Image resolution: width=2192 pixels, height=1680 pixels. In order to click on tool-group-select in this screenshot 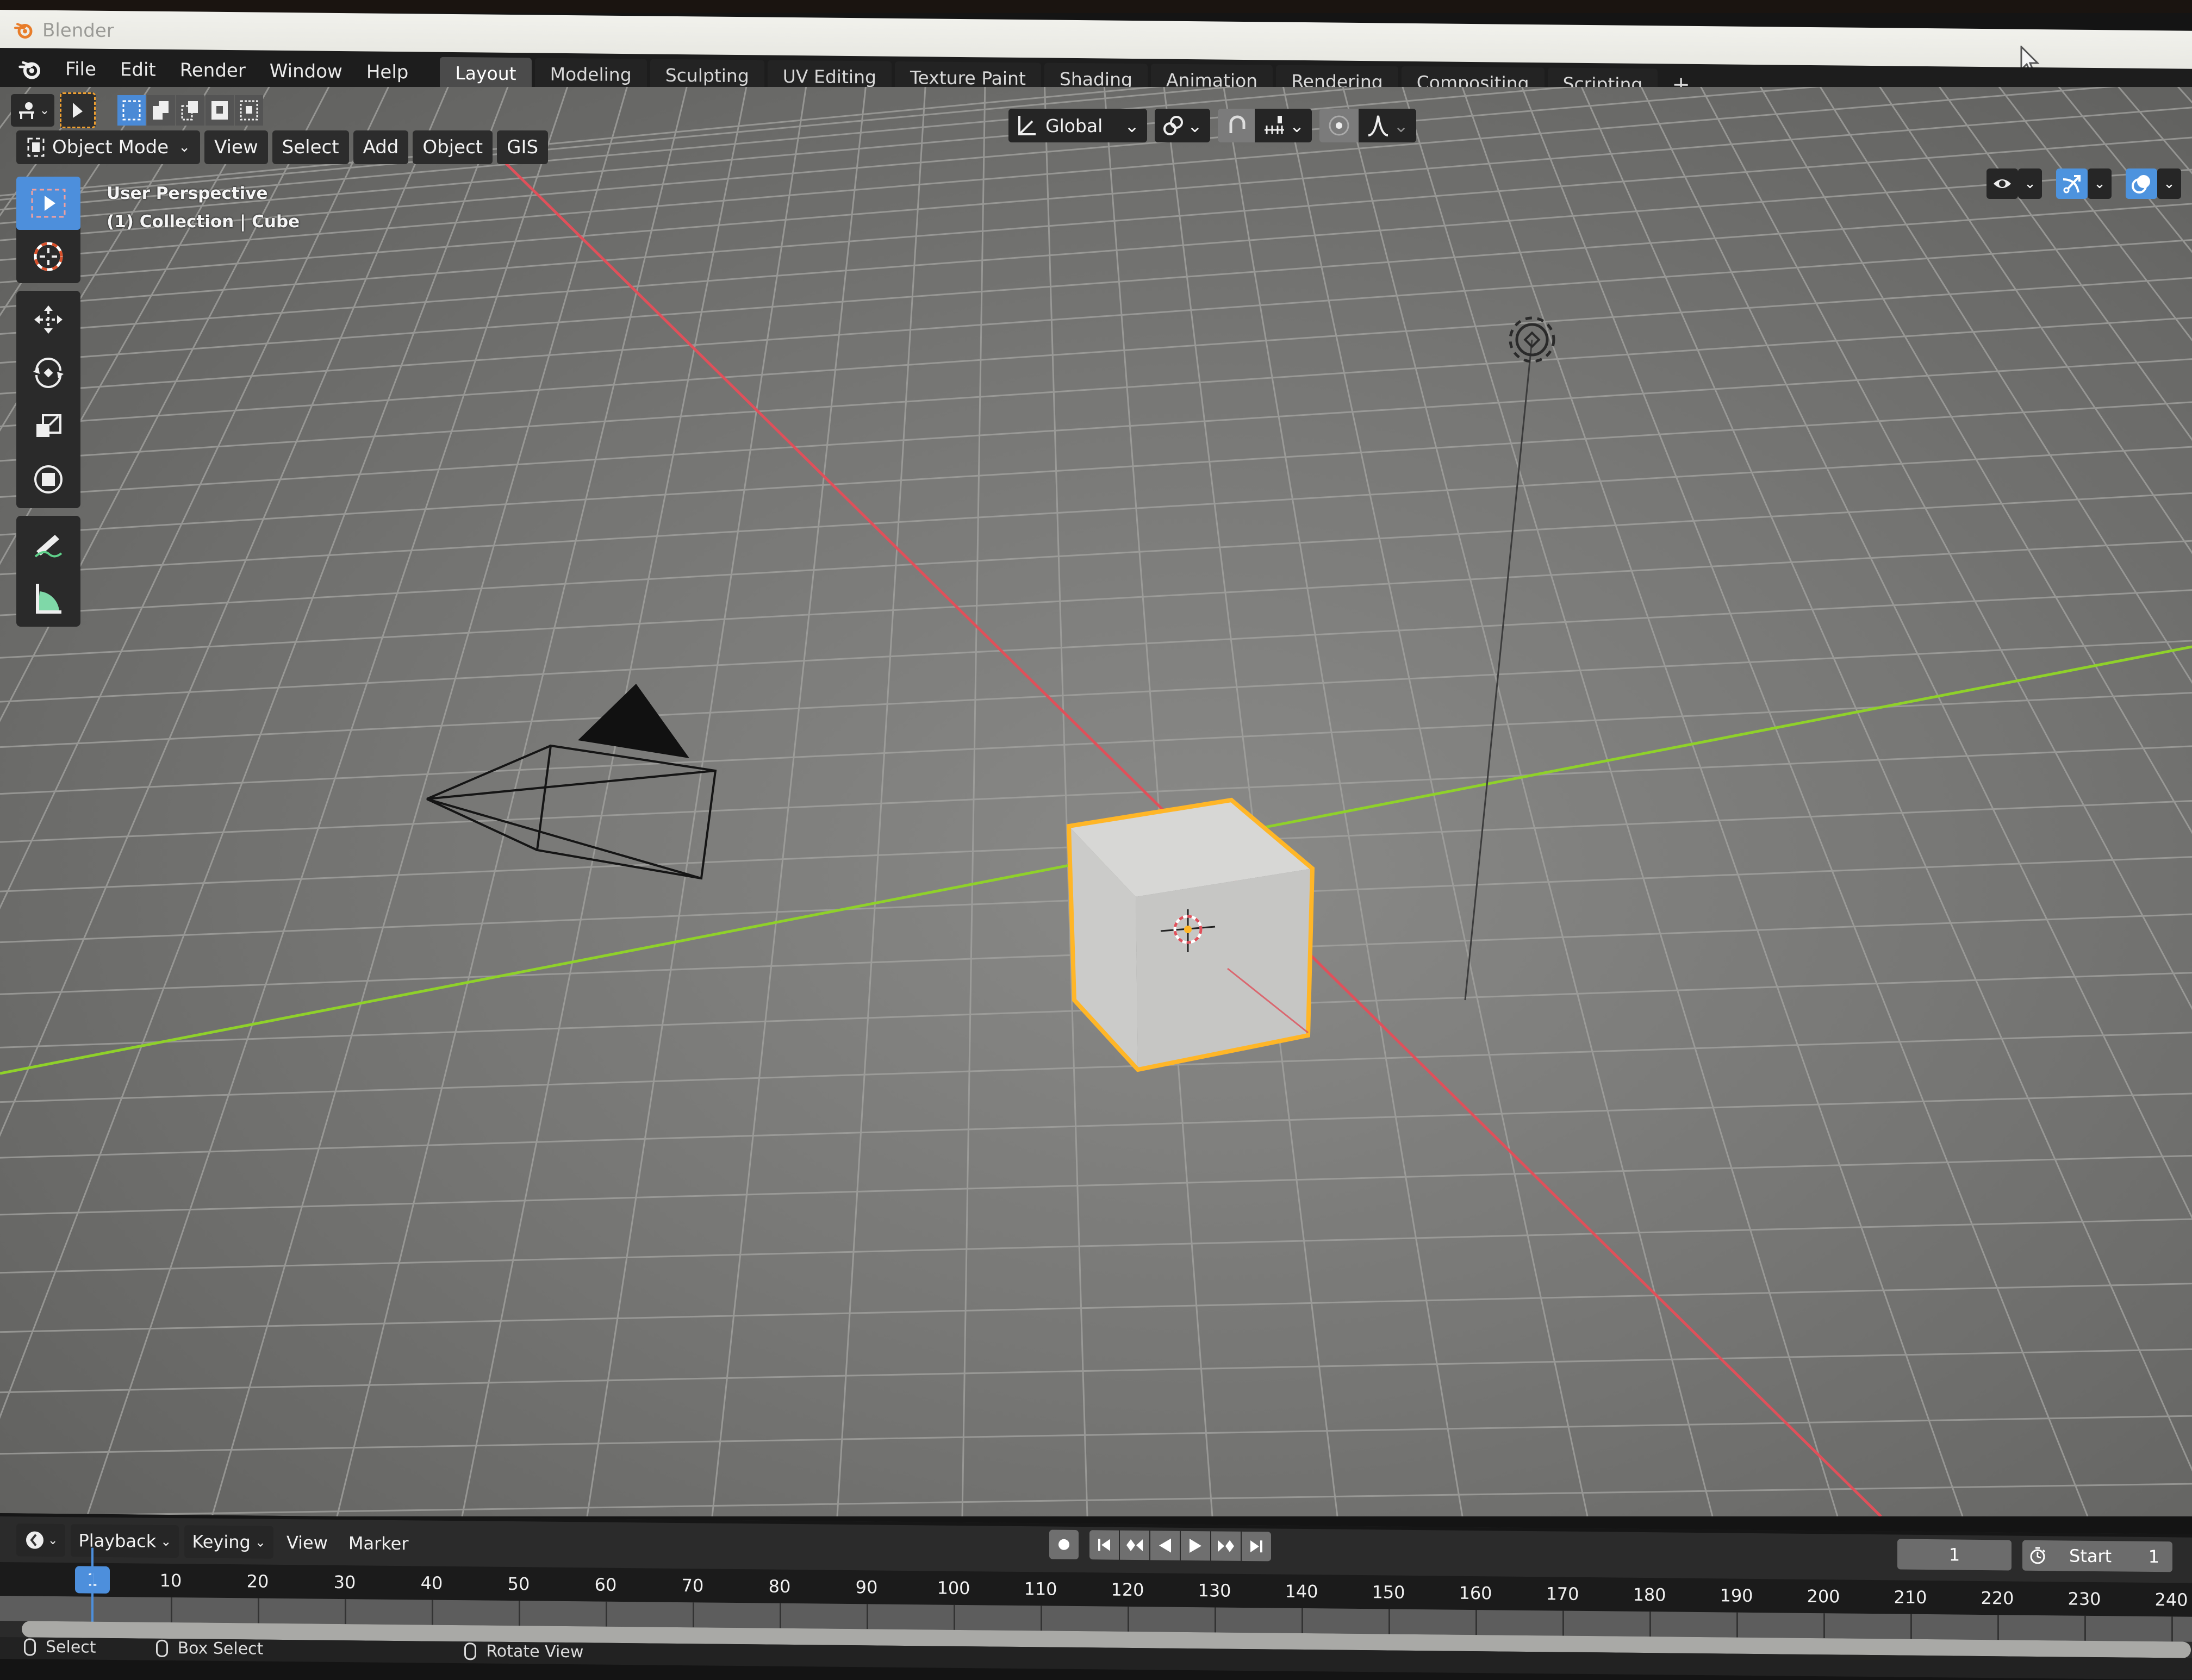, I will do `click(48, 230)`.